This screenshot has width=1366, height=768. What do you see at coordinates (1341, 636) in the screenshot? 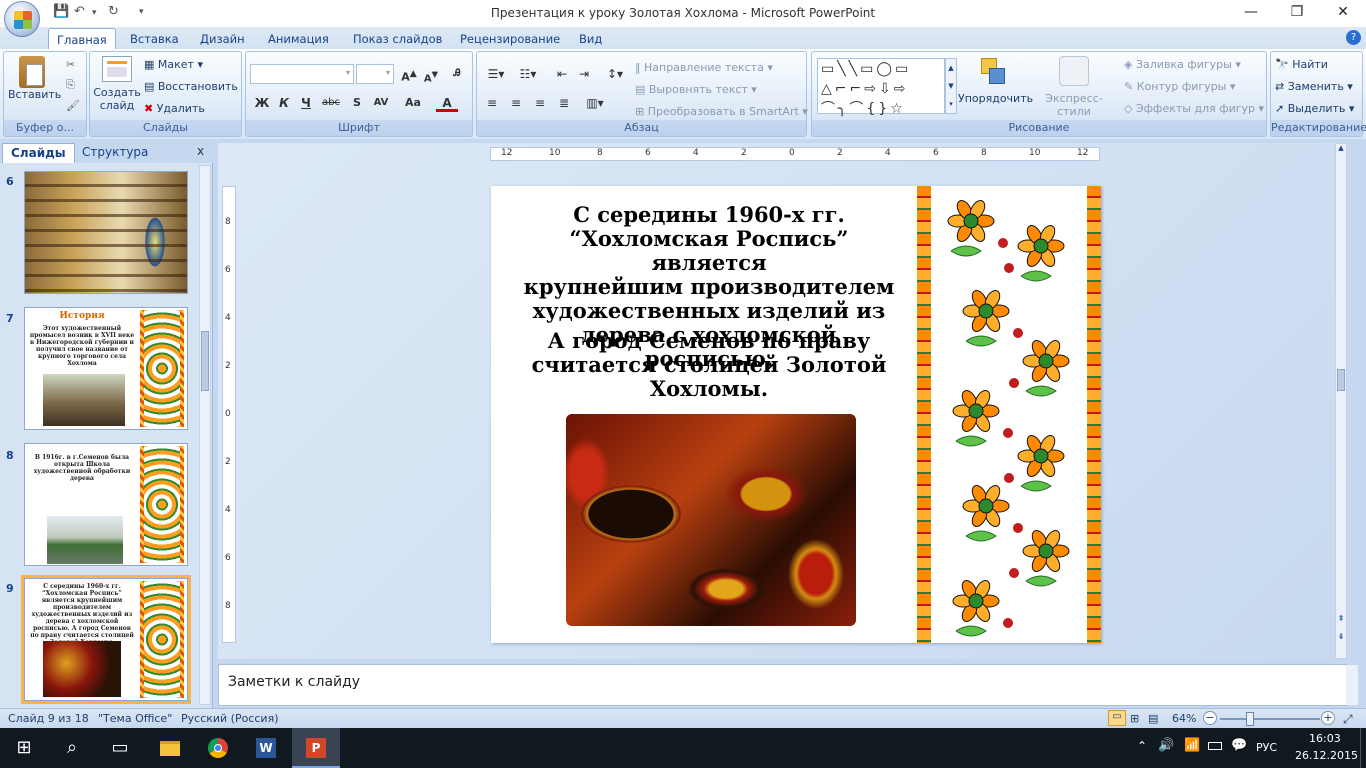
I see `next-slide-icon: ⇟` at bounding box center [1341, 636].